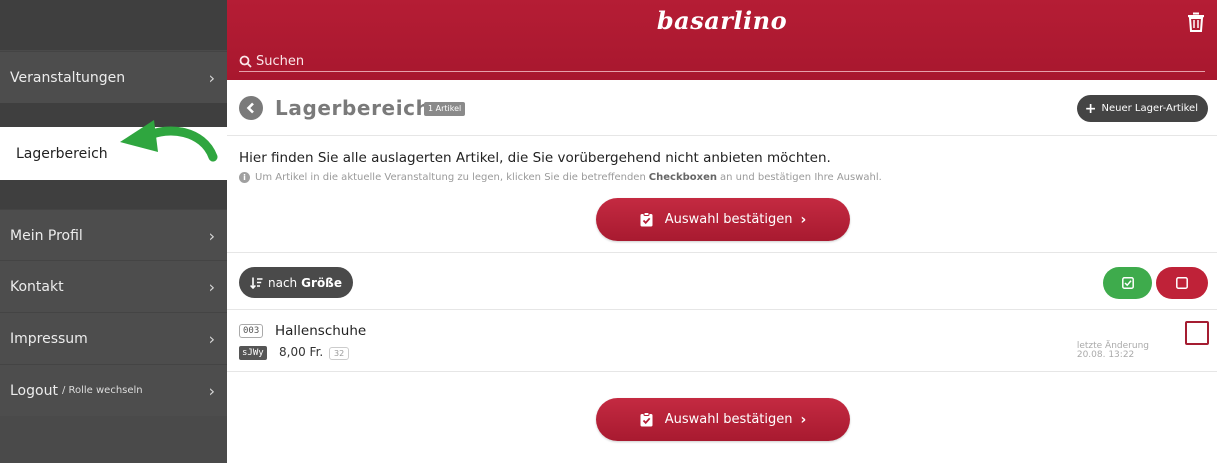 Image resolution: width=1217 pixels, height=463 pixels. Describe the element at coordinates (102, 390) in the screenshot. I see `sidebar-item-sublabel: / Rolle wechseln` at that location.